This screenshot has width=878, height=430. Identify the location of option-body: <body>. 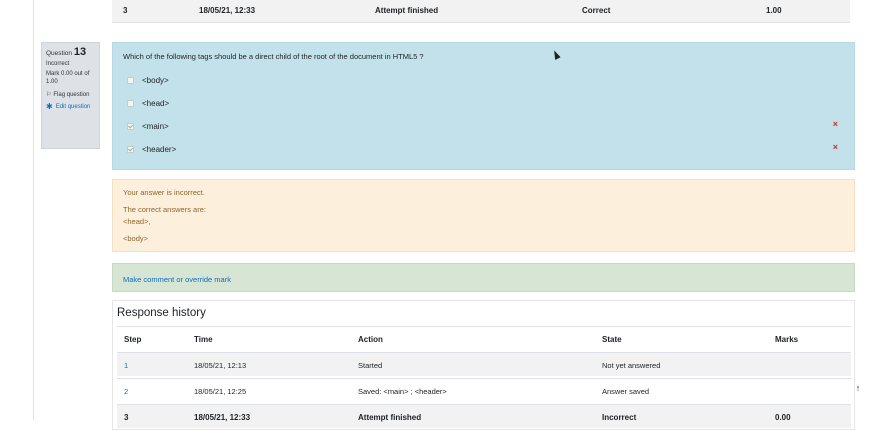
(148, 80).